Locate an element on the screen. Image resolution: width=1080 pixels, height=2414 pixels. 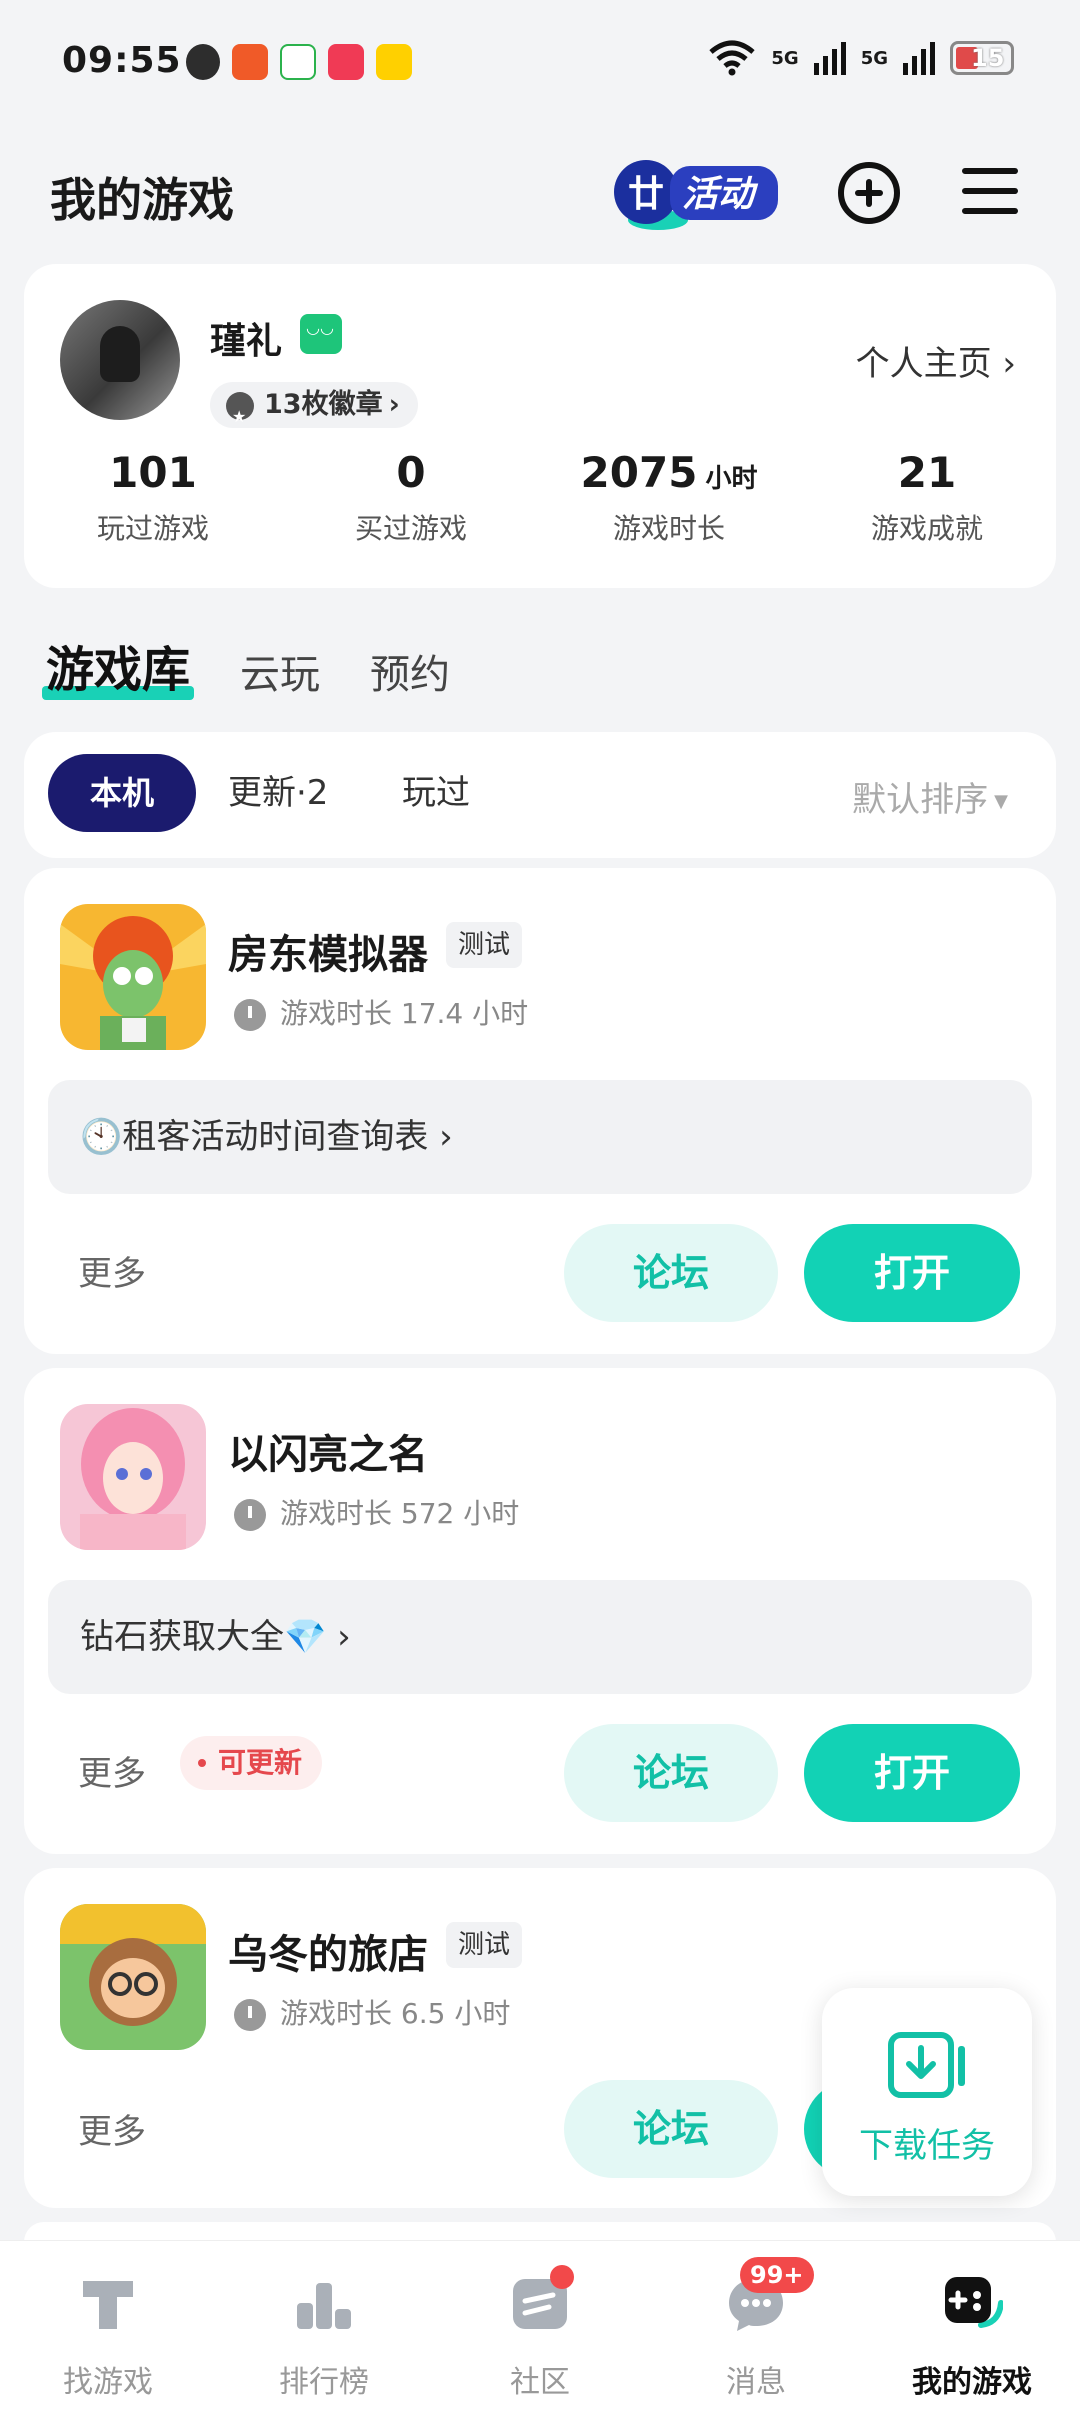
game-playtime: 游戏时长 17.4 小时 is located at coordinates (381, 1012).